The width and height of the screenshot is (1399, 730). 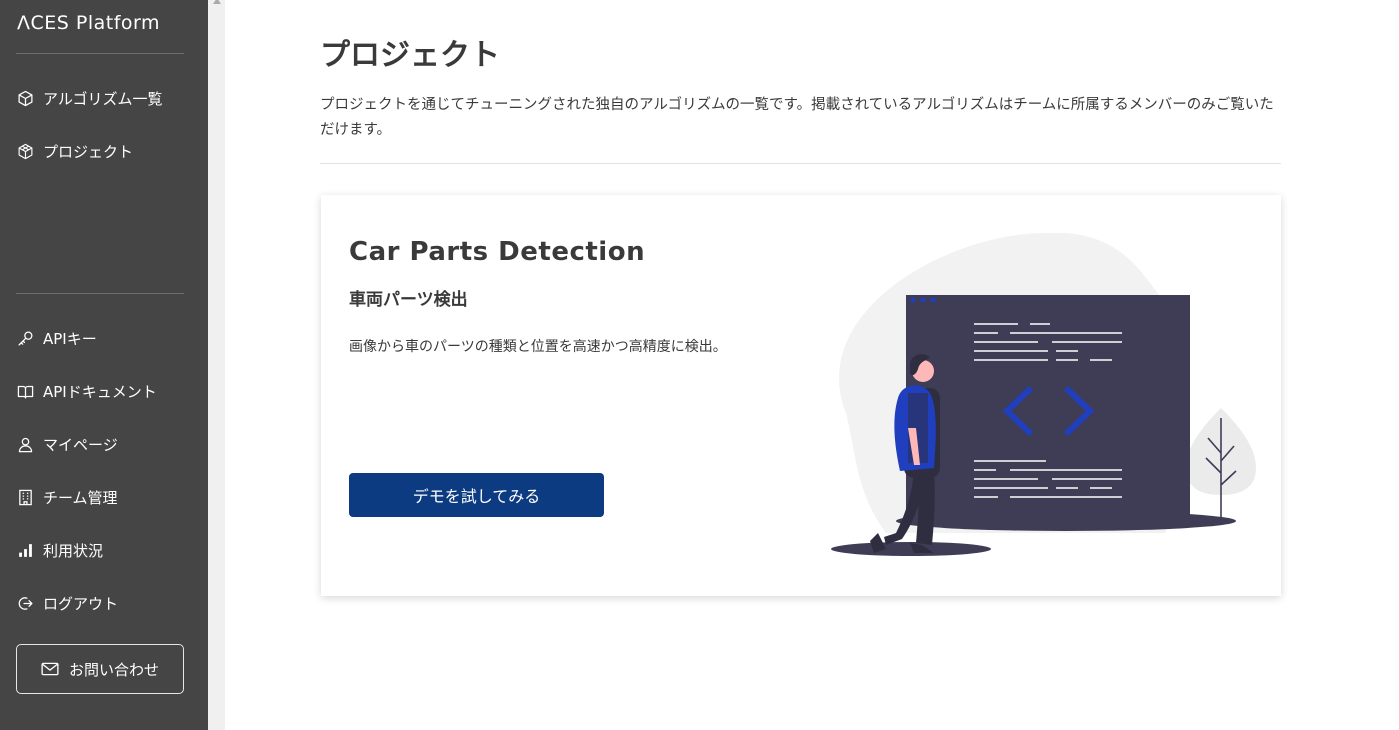 I want to click on try-demo-button: デモを試してみる, so click(x=476, y=495).